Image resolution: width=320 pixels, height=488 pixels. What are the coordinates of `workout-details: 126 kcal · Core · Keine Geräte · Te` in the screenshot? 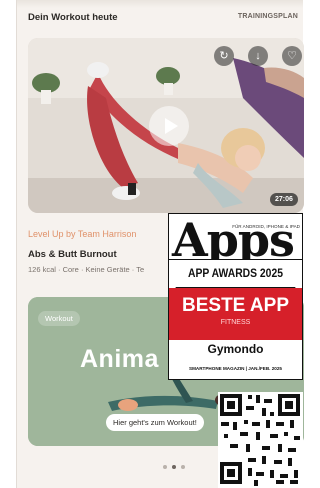 It's located at (86, 269).